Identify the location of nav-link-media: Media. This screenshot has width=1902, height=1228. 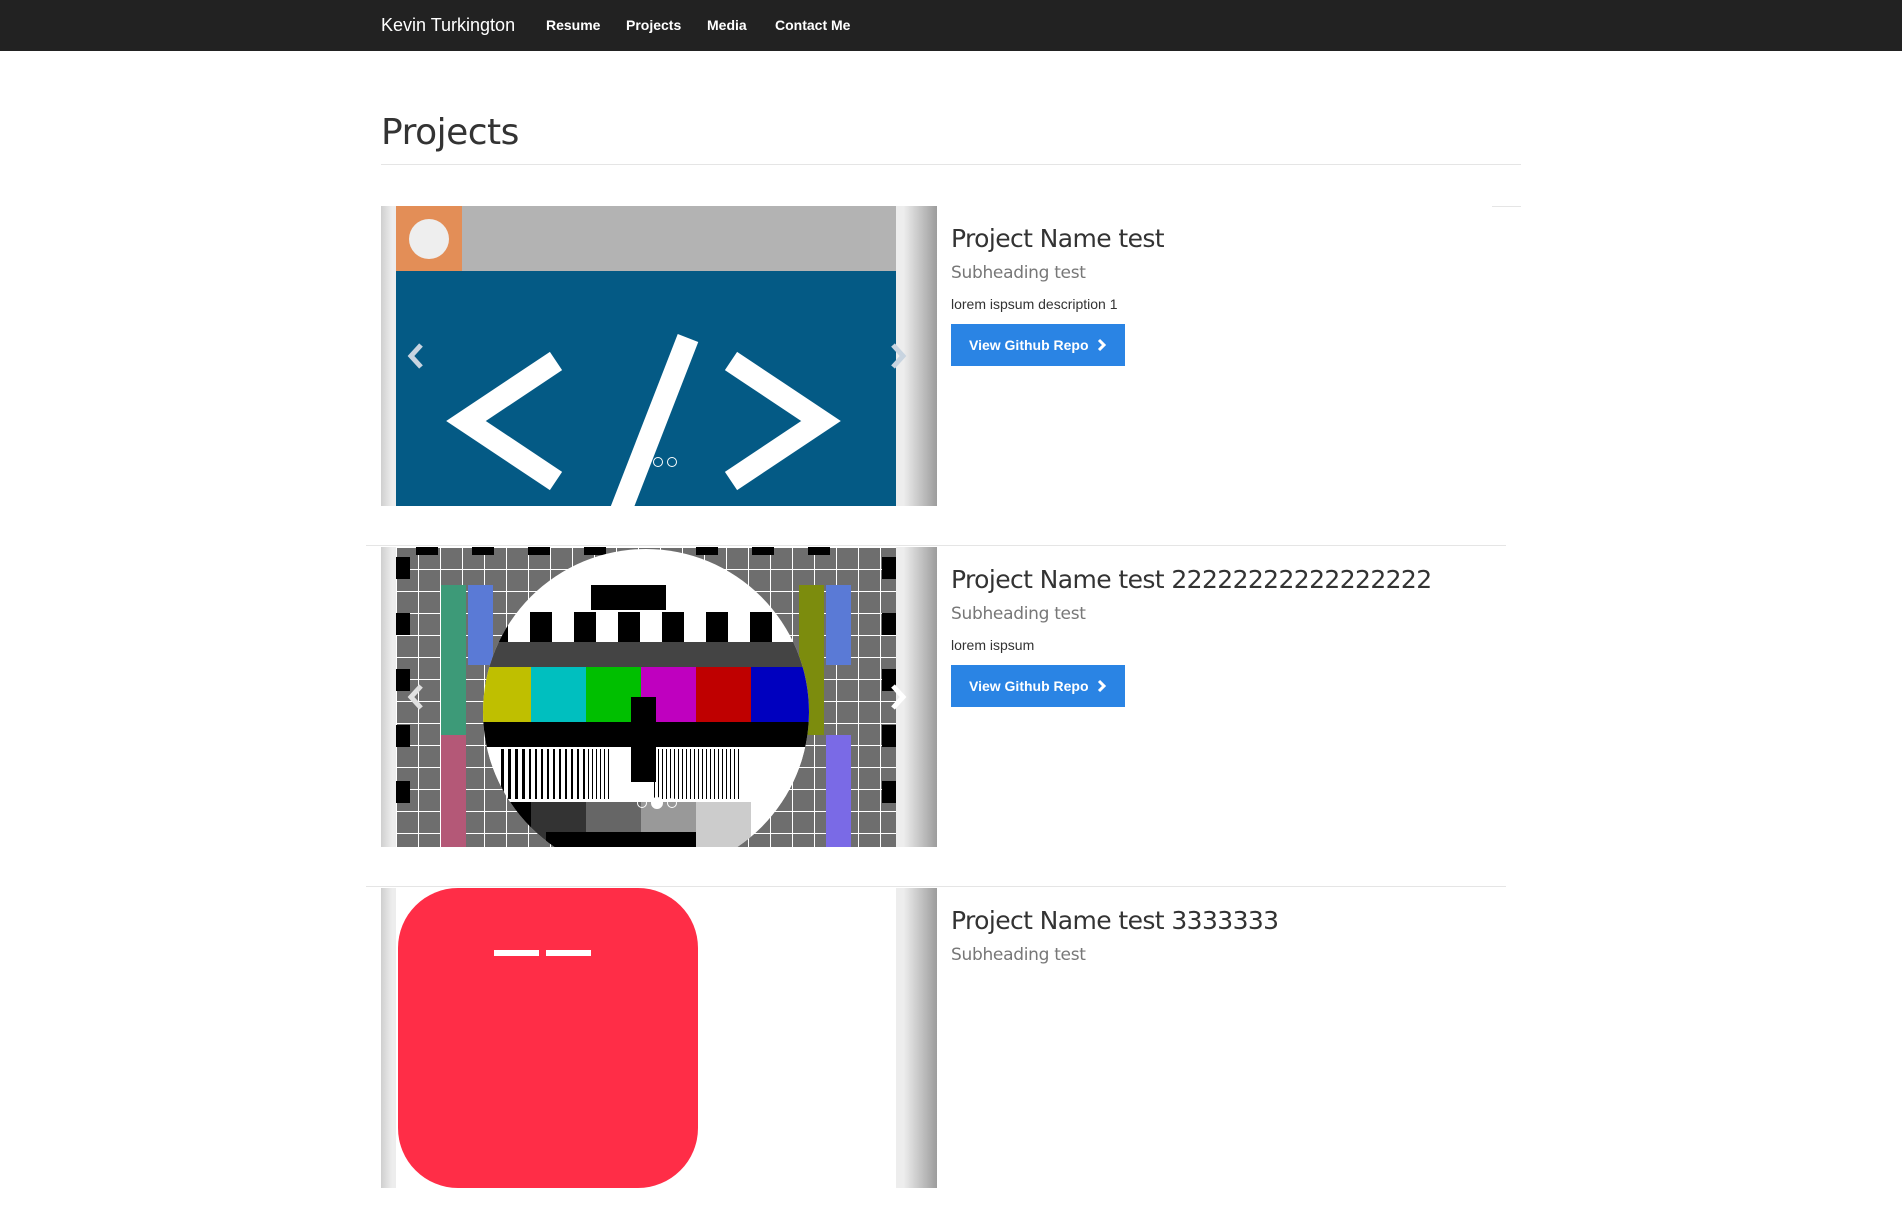
(727, 25).